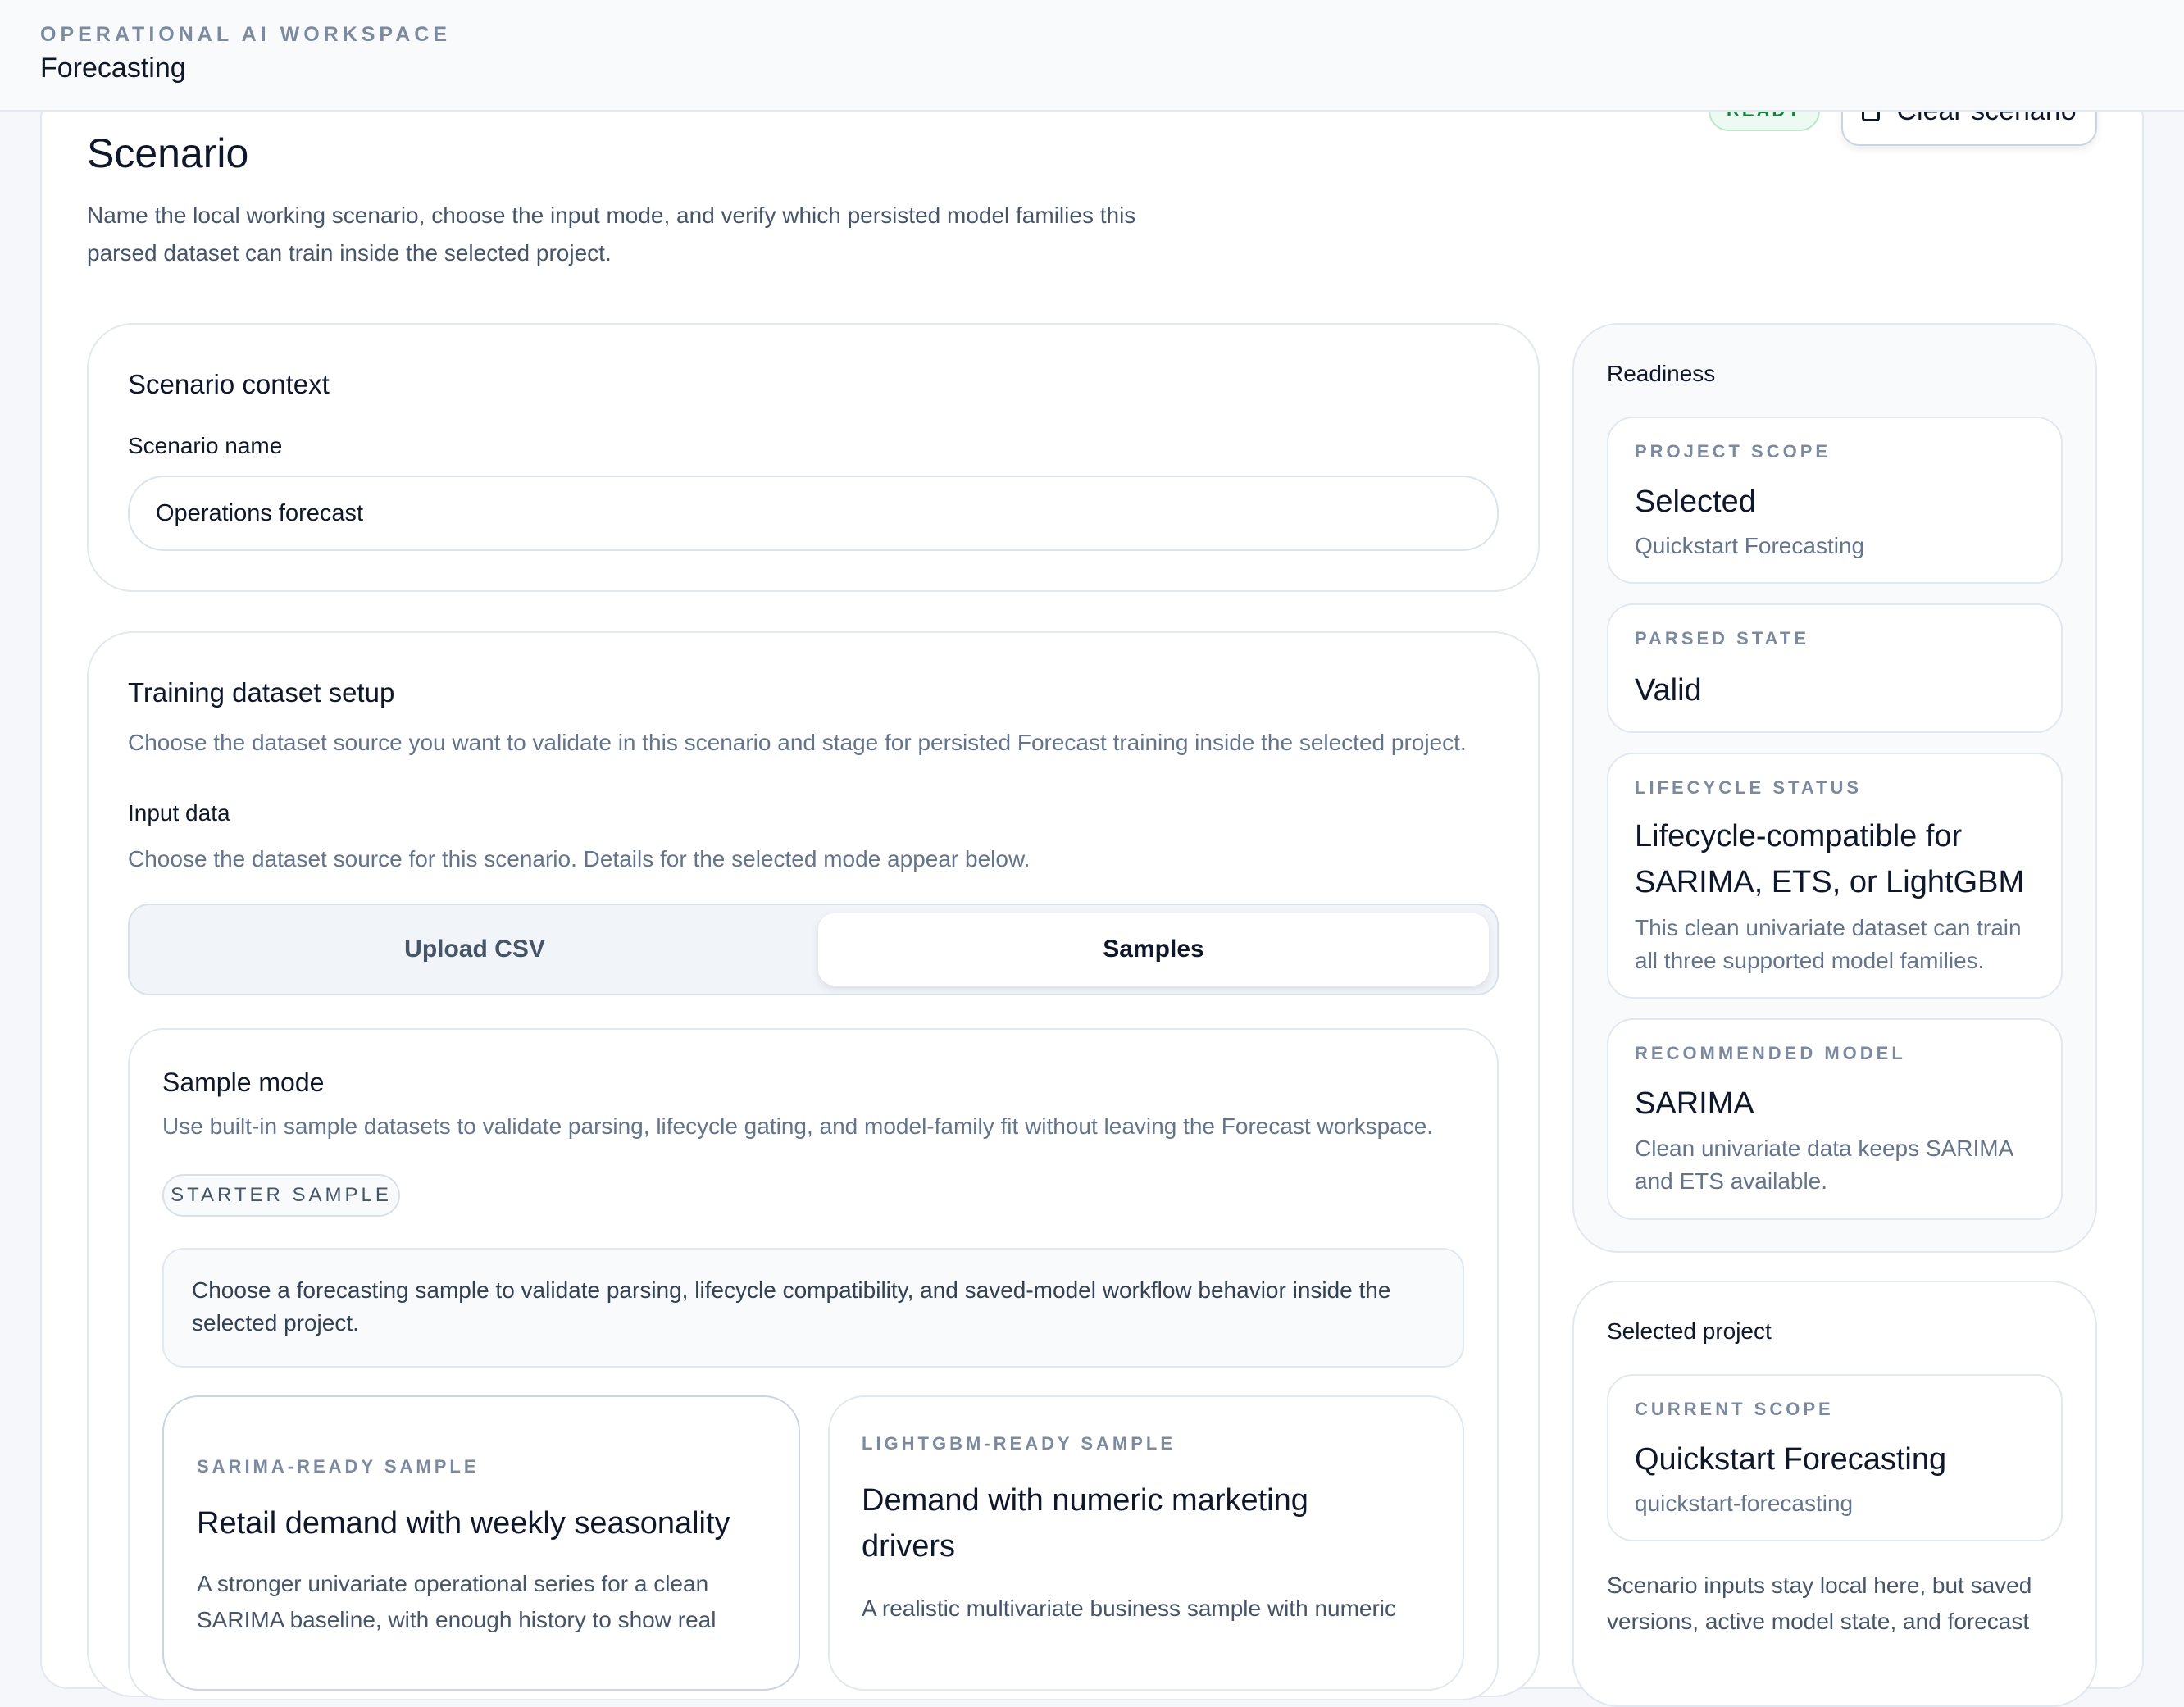  What do you see at coordinates (1668, 690) in the screenshot?
I see `readiness-value: Valid` at bounding box center [1668, 690].